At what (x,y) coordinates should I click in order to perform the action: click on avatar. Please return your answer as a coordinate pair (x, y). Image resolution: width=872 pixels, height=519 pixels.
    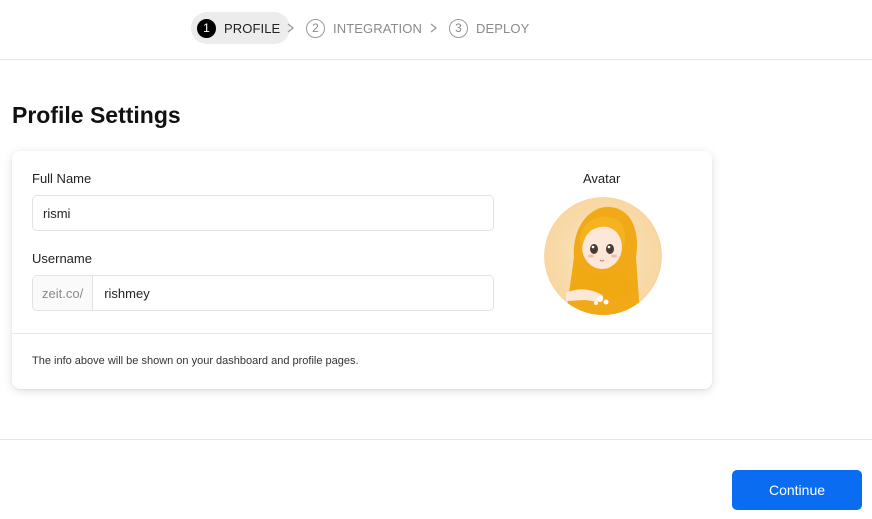
    Looking at the image, I should click on (603, 256).